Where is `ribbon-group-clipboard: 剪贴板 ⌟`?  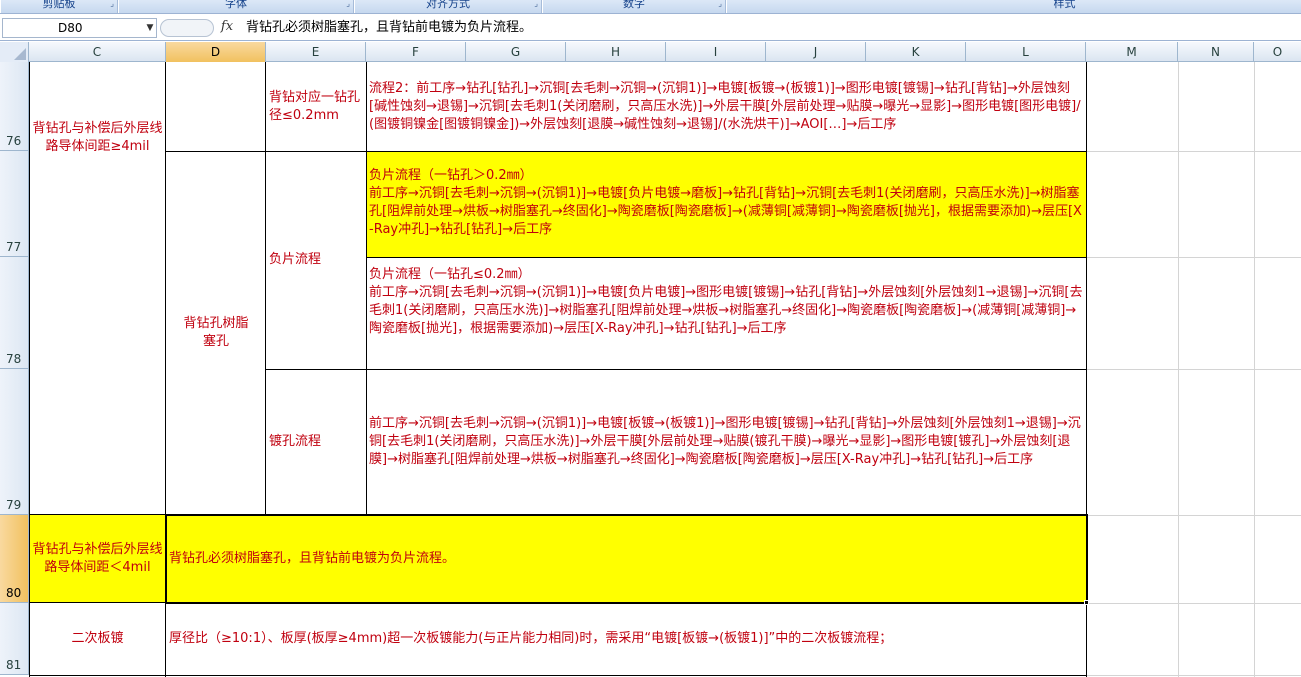
ribbon-group-clipboard: 剪贴板 ⌟ is located at coordinates (59, 6).